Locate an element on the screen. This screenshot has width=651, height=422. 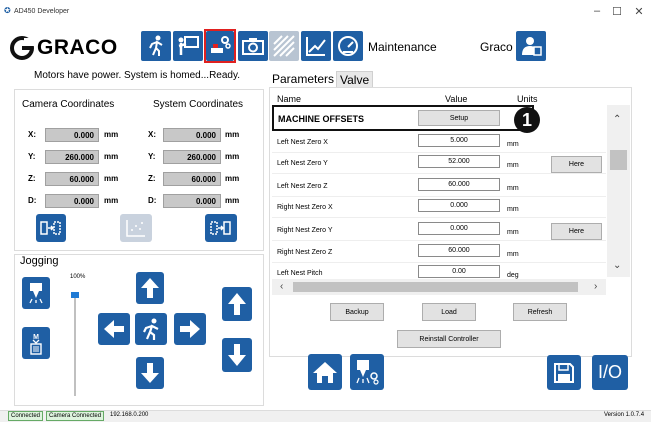
machine-gears-icon is located at coordinates (221, 44).